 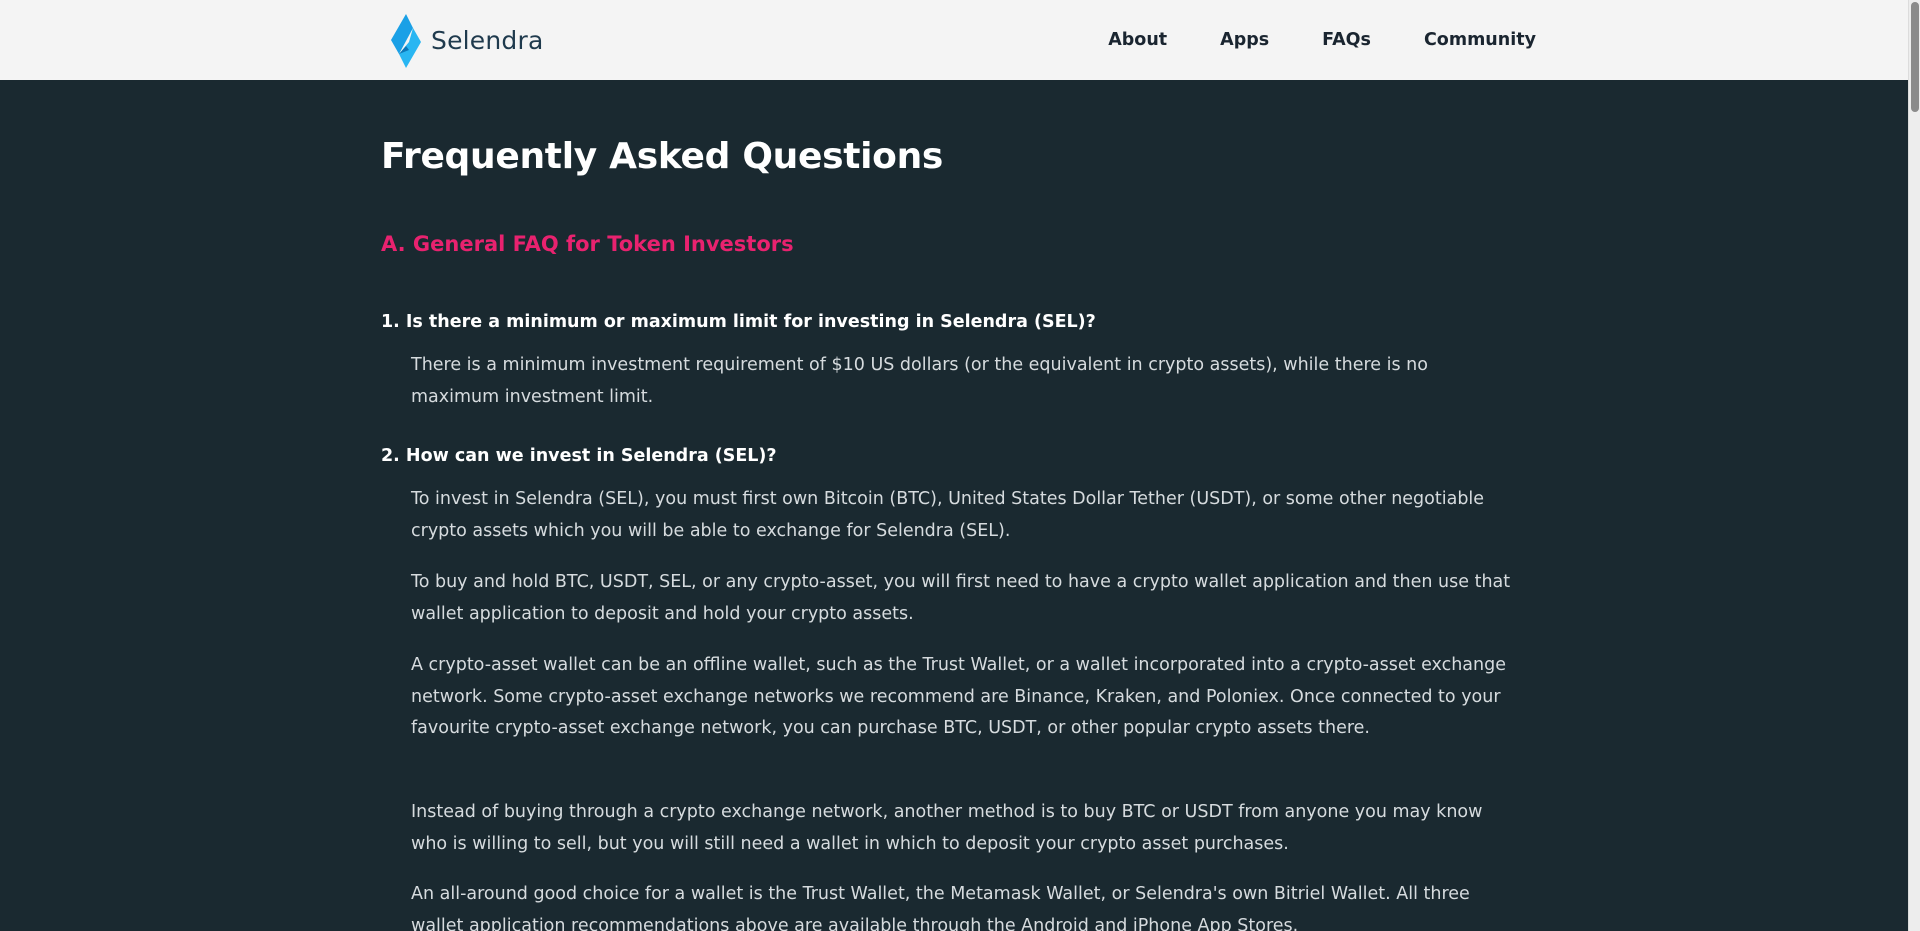 I want to click on nav-about: About, so click(x=1137, y=40).